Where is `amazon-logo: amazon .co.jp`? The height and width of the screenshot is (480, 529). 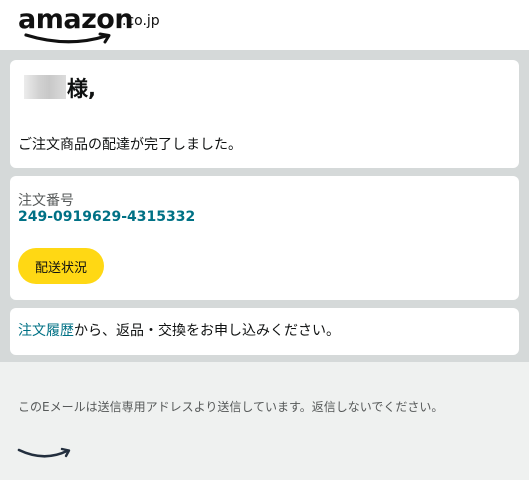 amazon-logo: amazon .co.jp is located at coordinates (93, 25).